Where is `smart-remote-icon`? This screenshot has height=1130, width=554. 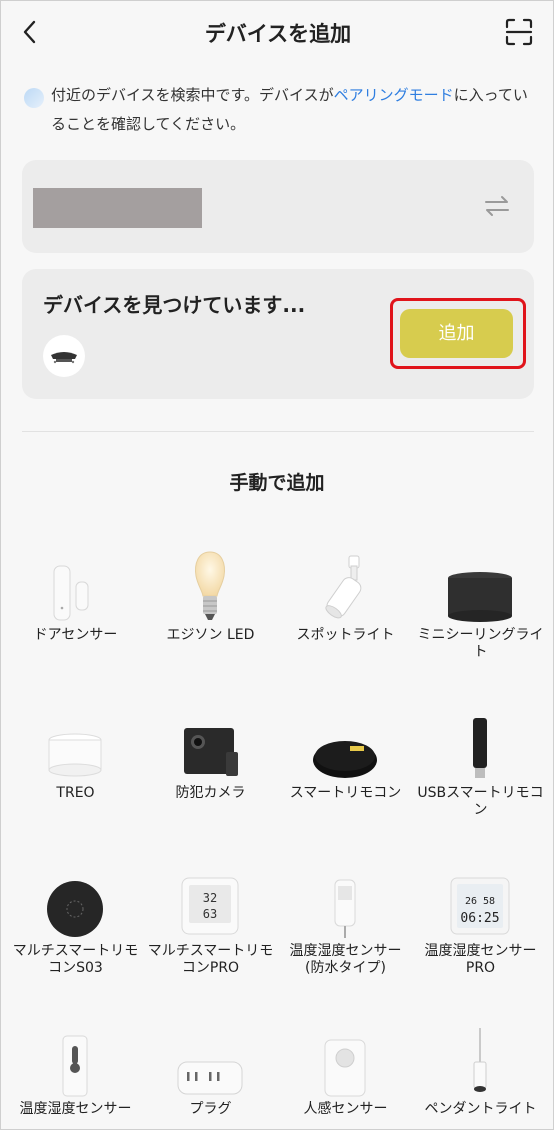
smart-remote-icon is located at coordinates (345, 759).